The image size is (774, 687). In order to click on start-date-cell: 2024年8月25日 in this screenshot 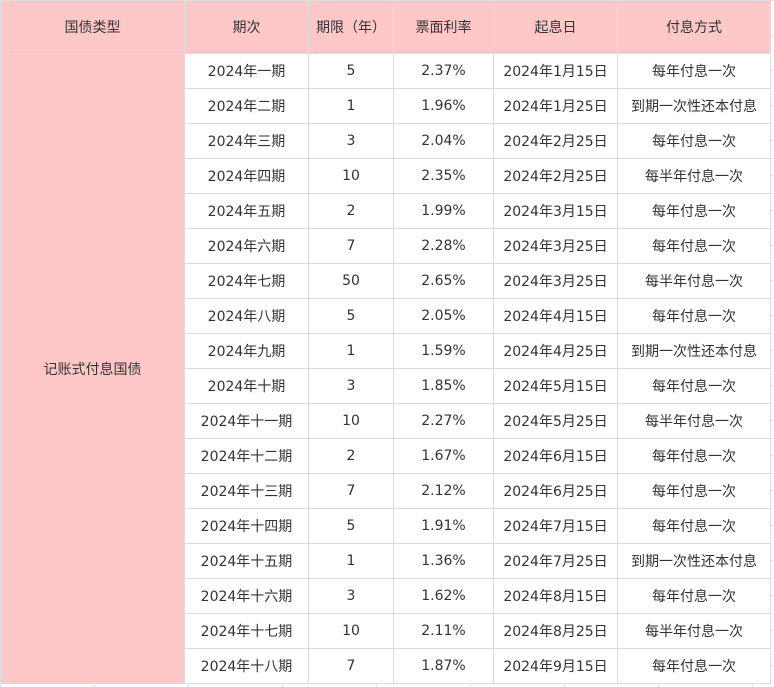, I will do `click(555, 631)`.